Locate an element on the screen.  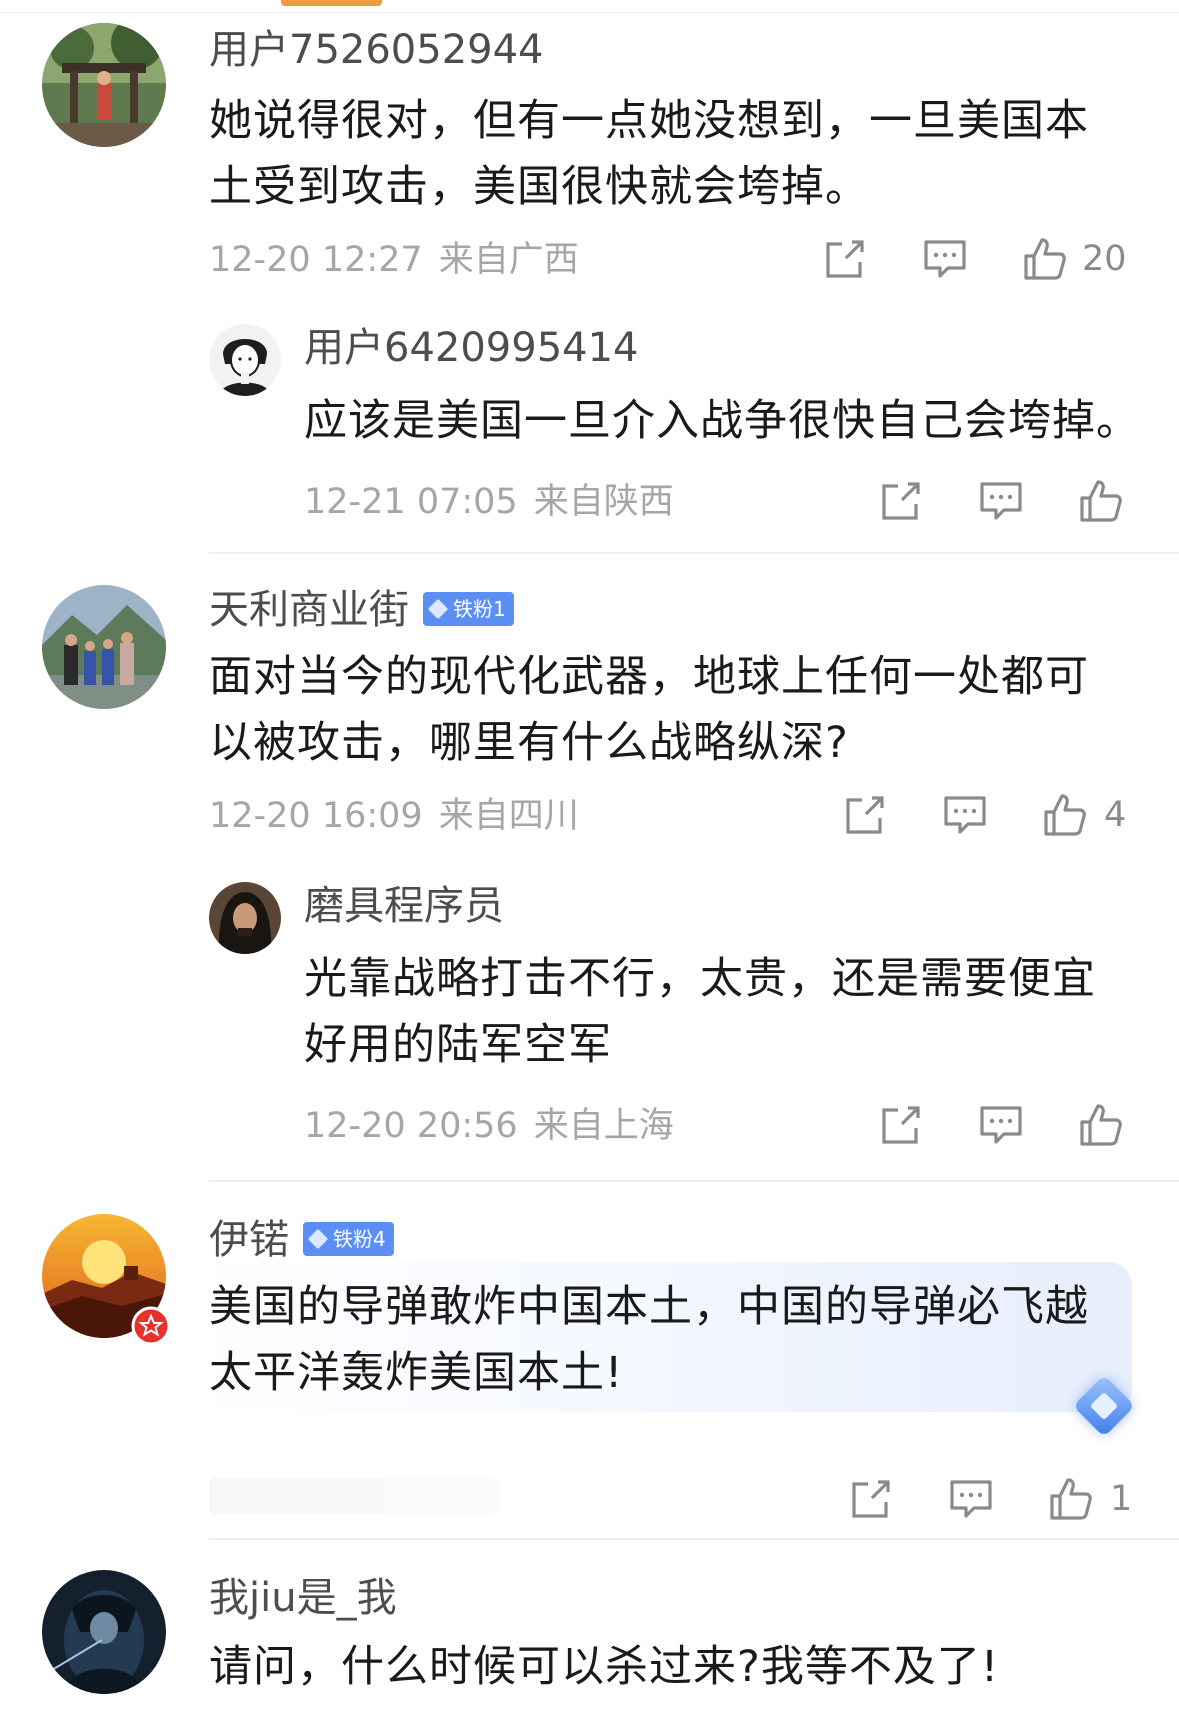
fan-badge-label: 铁粉1 is located at coordinates (479, 609).